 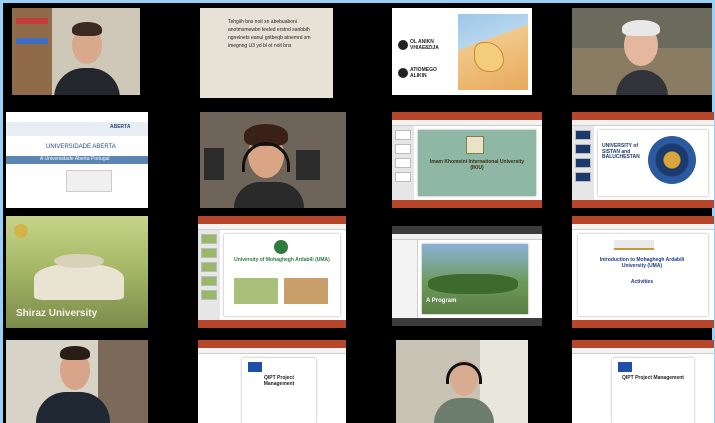 I want to click on headphones-icon, so click(x=464, y=373).